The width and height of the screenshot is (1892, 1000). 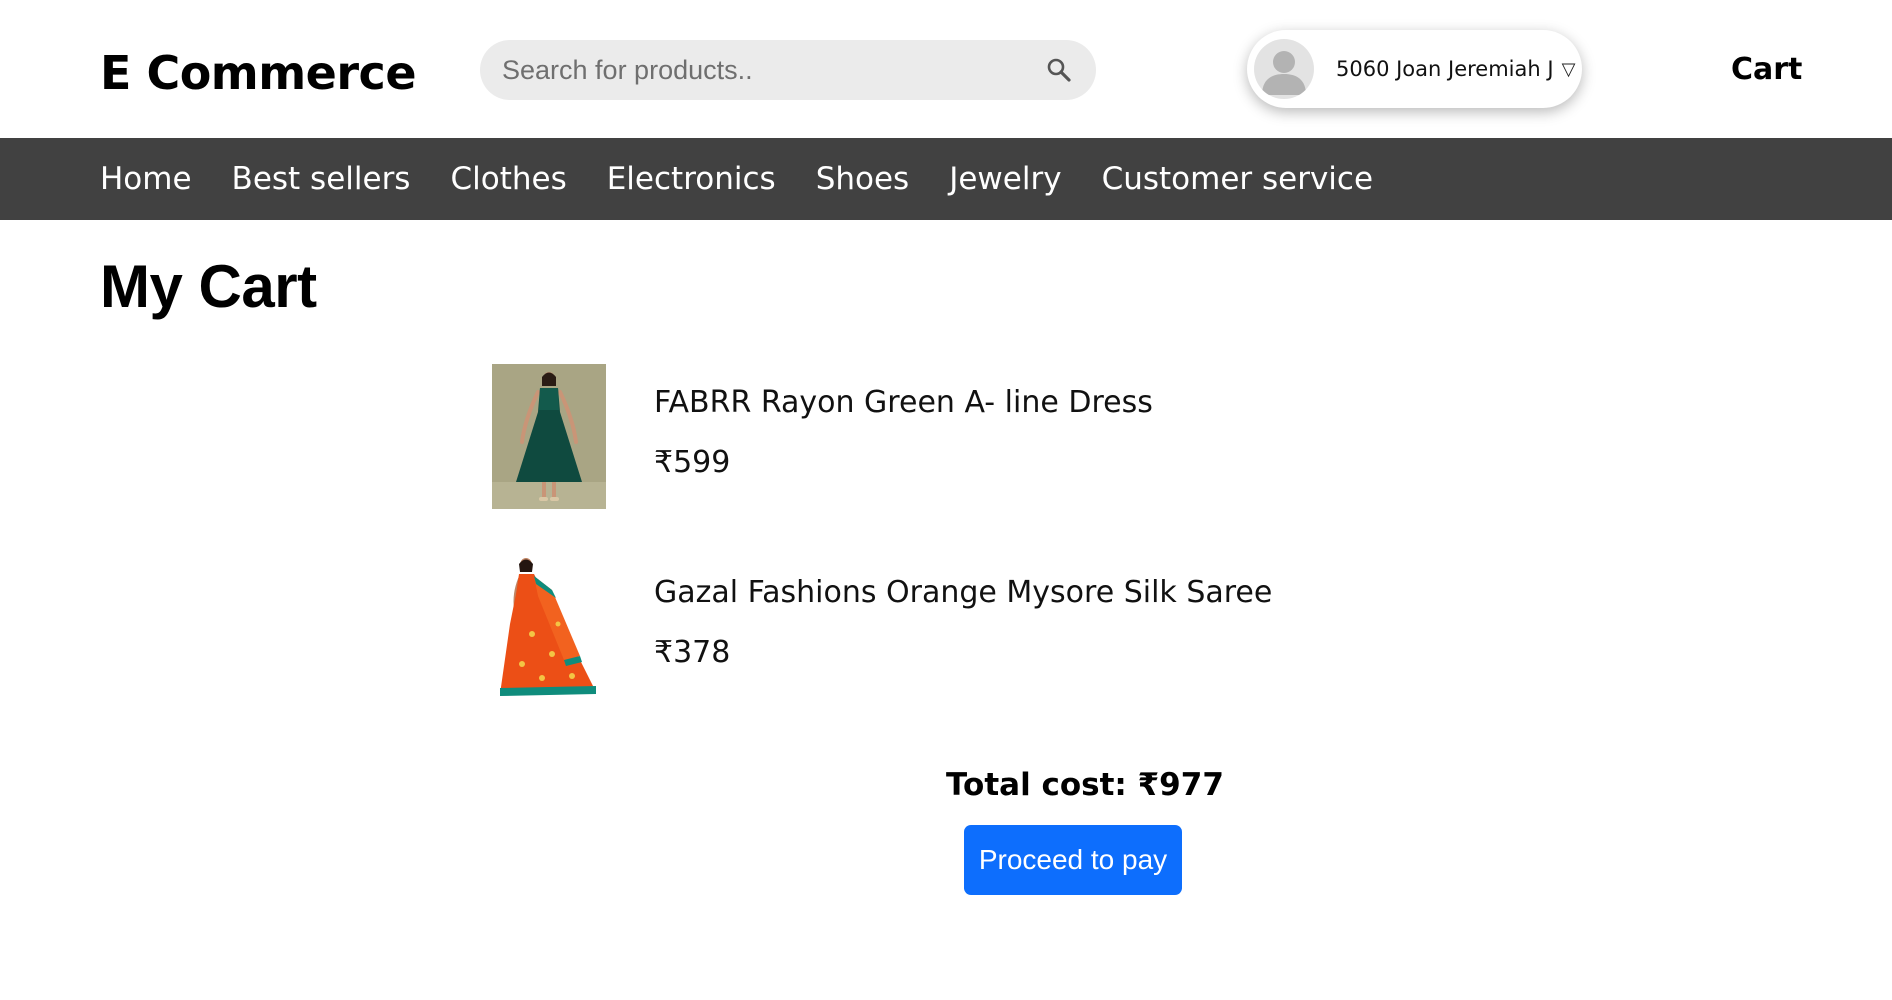 What do you see at coordinates (321, 179) in the screenshot?
I see `nav-item-best-sellers: Best sellers` at bounding box center [321, 179].